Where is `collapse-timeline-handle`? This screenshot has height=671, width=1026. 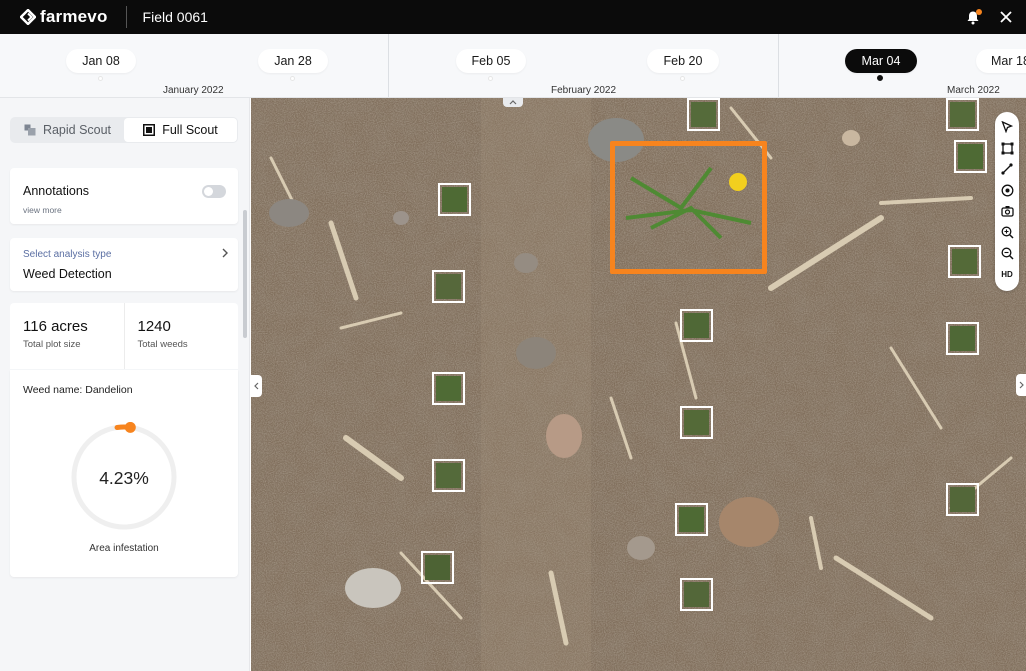
collapse-timeline-handle is located at coordinates (513, 102).